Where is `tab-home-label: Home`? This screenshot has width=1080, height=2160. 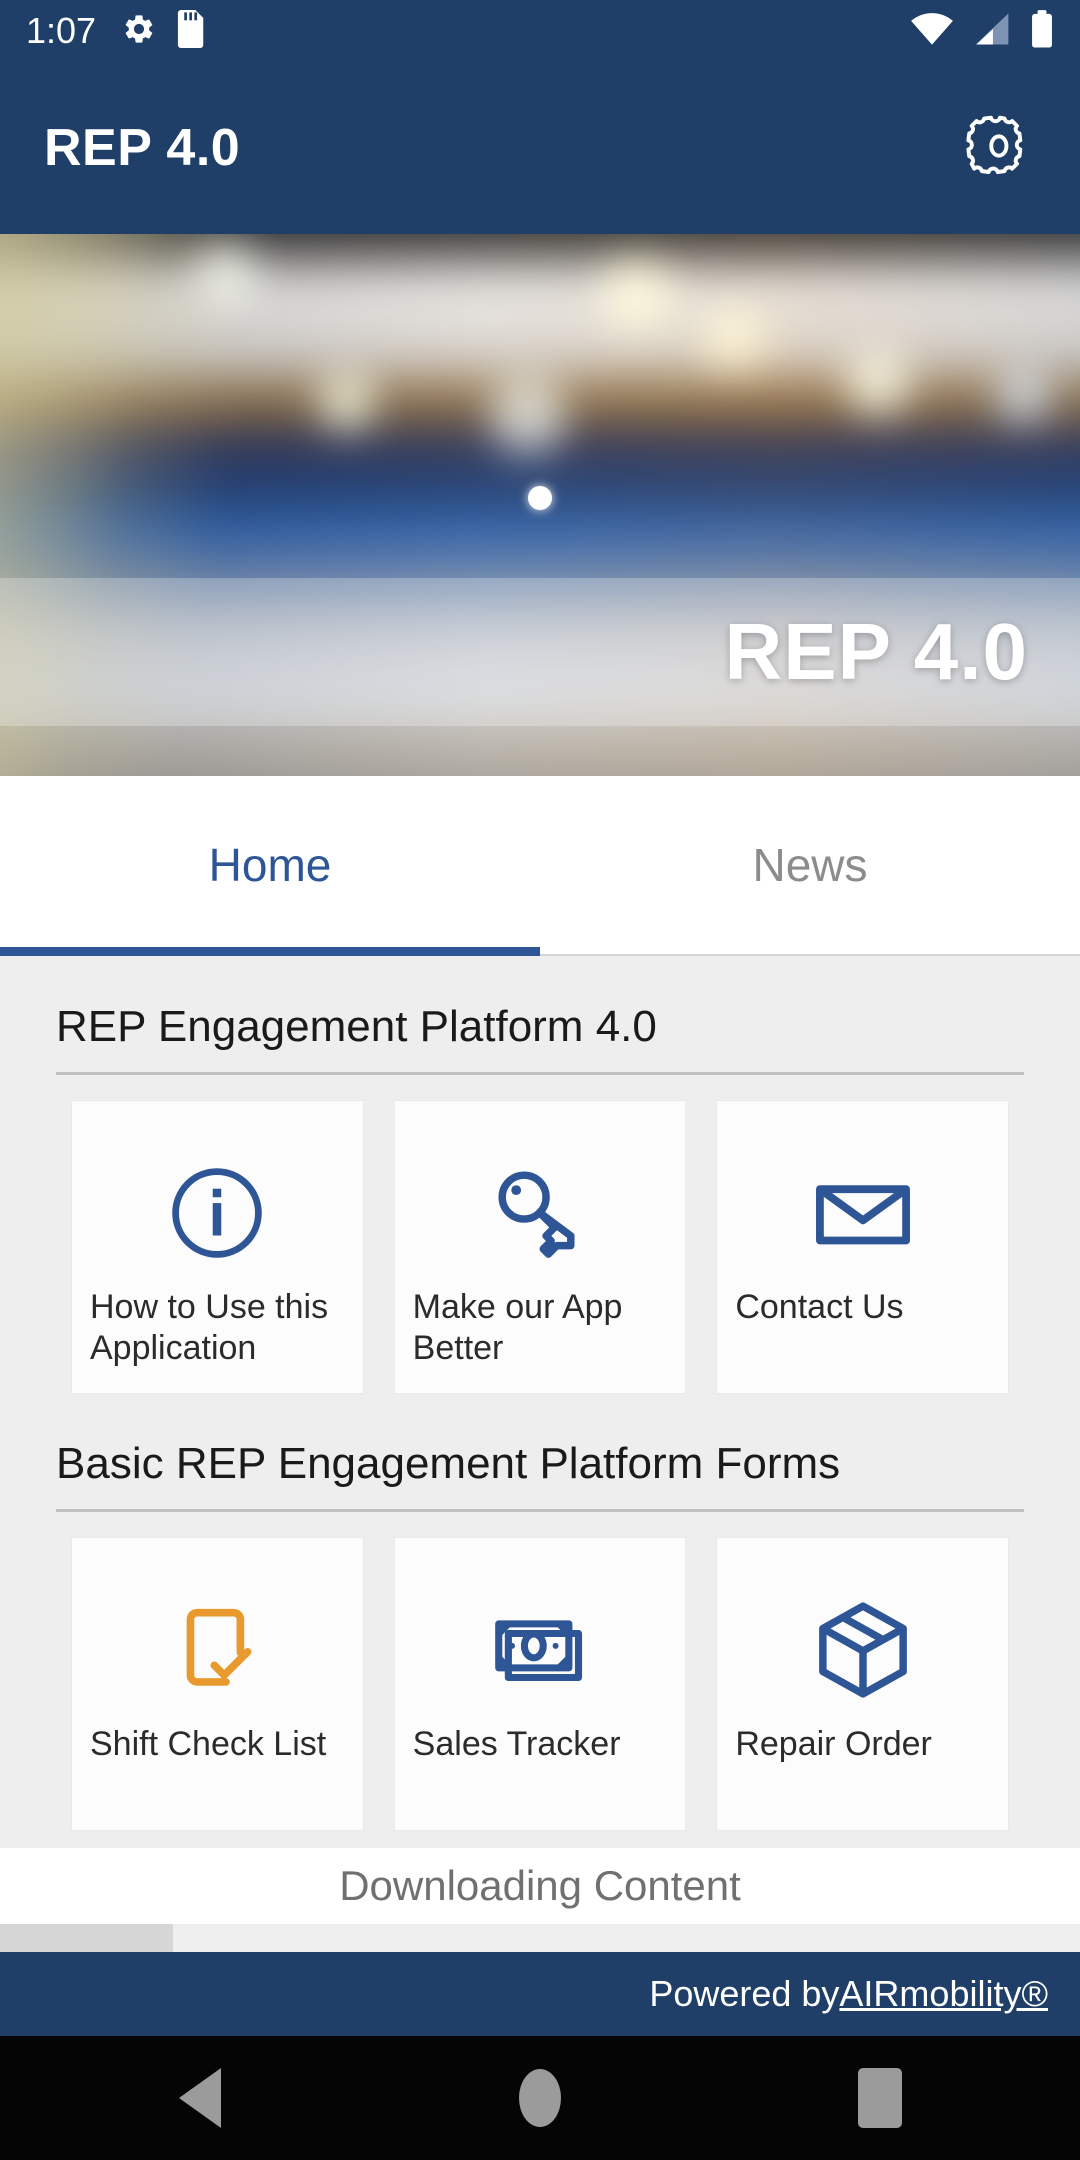 tab-home-label: Home is located at coordinates (270, 865).